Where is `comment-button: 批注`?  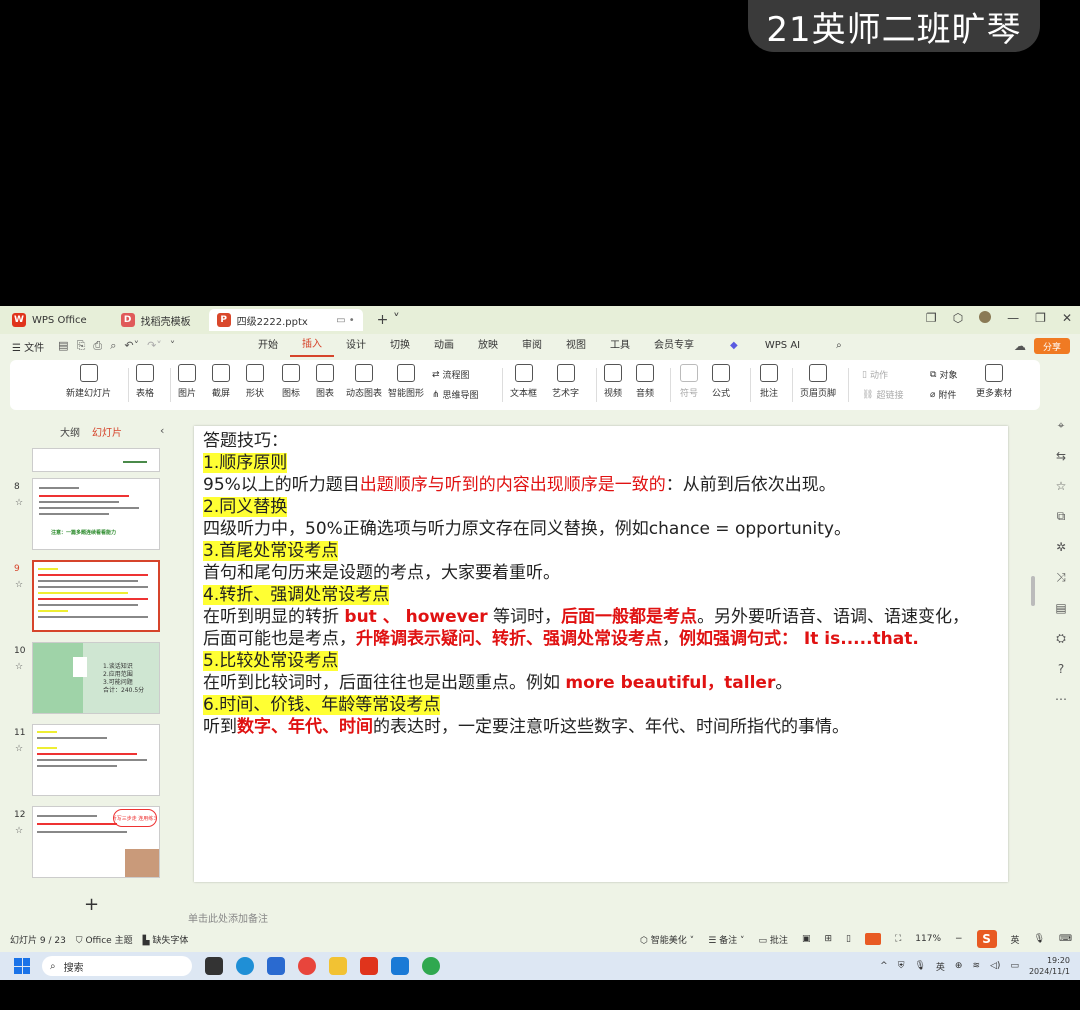
comment-button: 批注 is located at coordinates (769, 381).